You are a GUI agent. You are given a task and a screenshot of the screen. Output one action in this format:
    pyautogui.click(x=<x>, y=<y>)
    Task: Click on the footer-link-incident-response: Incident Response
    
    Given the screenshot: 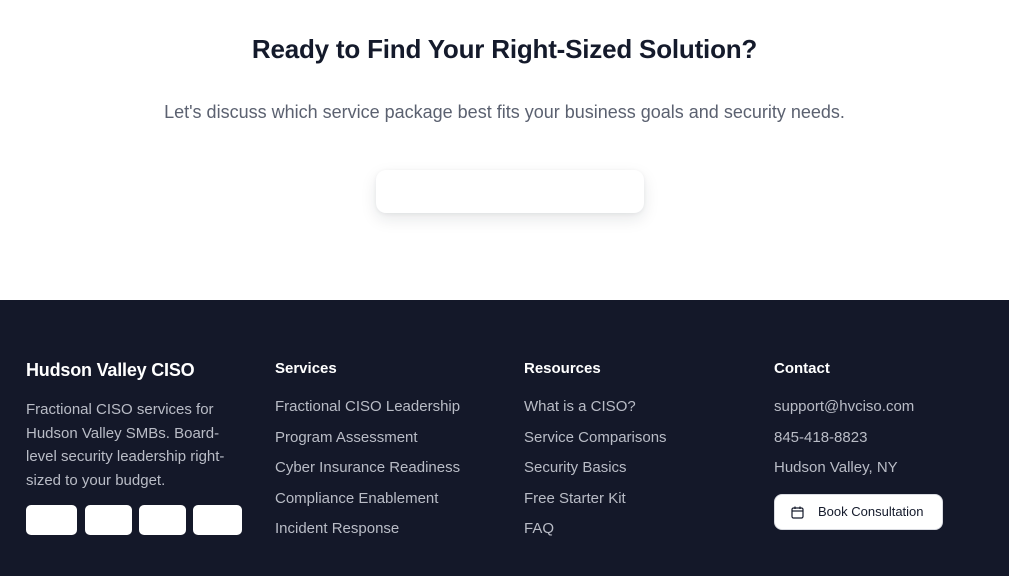 What is the action you would take?
    pyautogui.click(x=367, y=533)
    